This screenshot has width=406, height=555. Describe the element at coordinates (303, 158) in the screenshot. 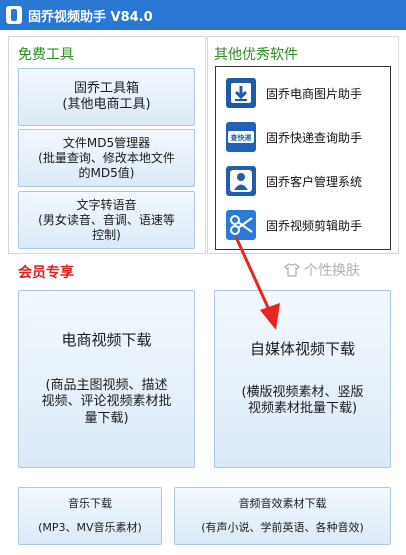

I see `software-list: 固乔电商图片助手 查快递 固乔快递查询助手 固乔客户管理系统 固乔视频剪辑助手` at that location.